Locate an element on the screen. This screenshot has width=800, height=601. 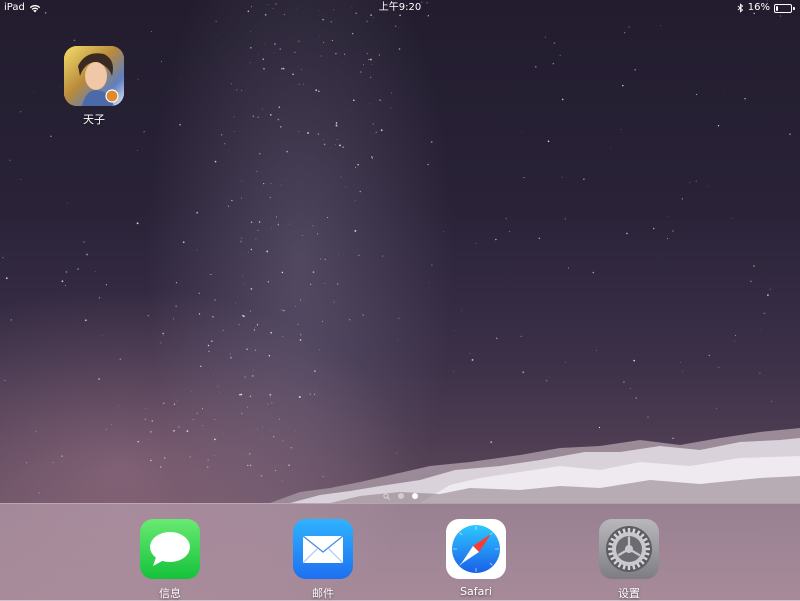
status-time: 上午9:20 is located at coordinates (400, 7).